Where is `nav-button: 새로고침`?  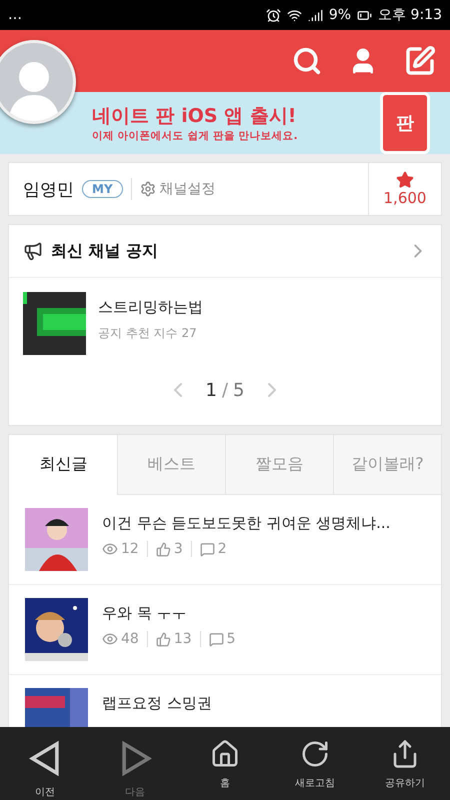 nav-button: 새로고침 is located at coordinates (315, 763).